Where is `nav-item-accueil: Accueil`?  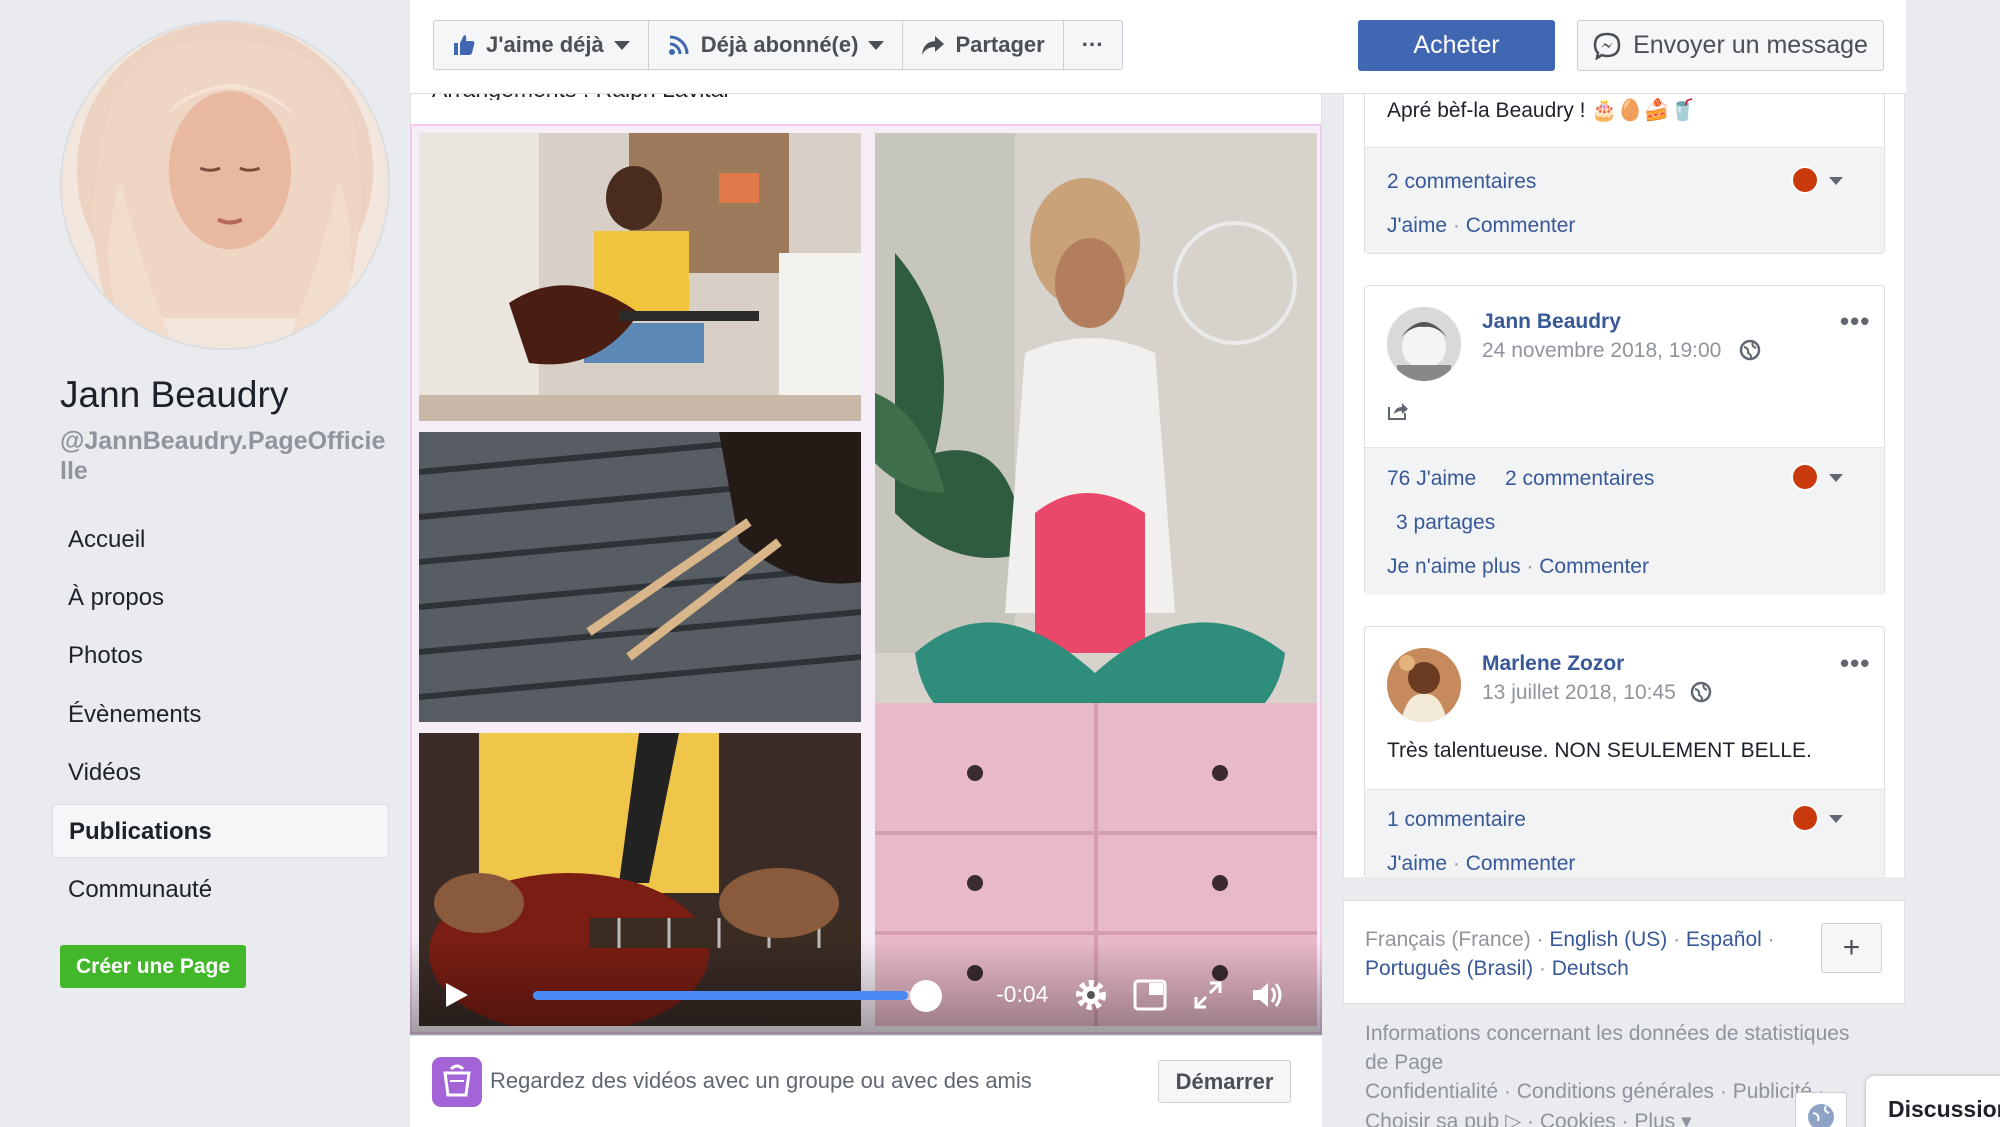 nav-item-accueil: Accueil is located at coordinates (220, 540).